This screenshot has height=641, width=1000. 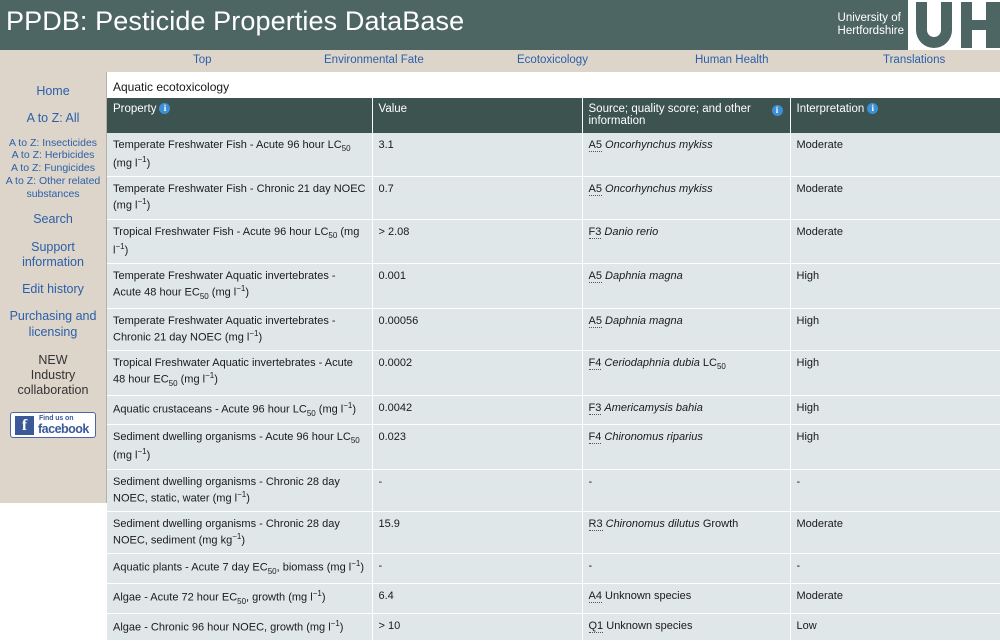 I want to click on sidebar-item-a-to-z-other: A to Z: Other related substances, so click(x=53, y=188).